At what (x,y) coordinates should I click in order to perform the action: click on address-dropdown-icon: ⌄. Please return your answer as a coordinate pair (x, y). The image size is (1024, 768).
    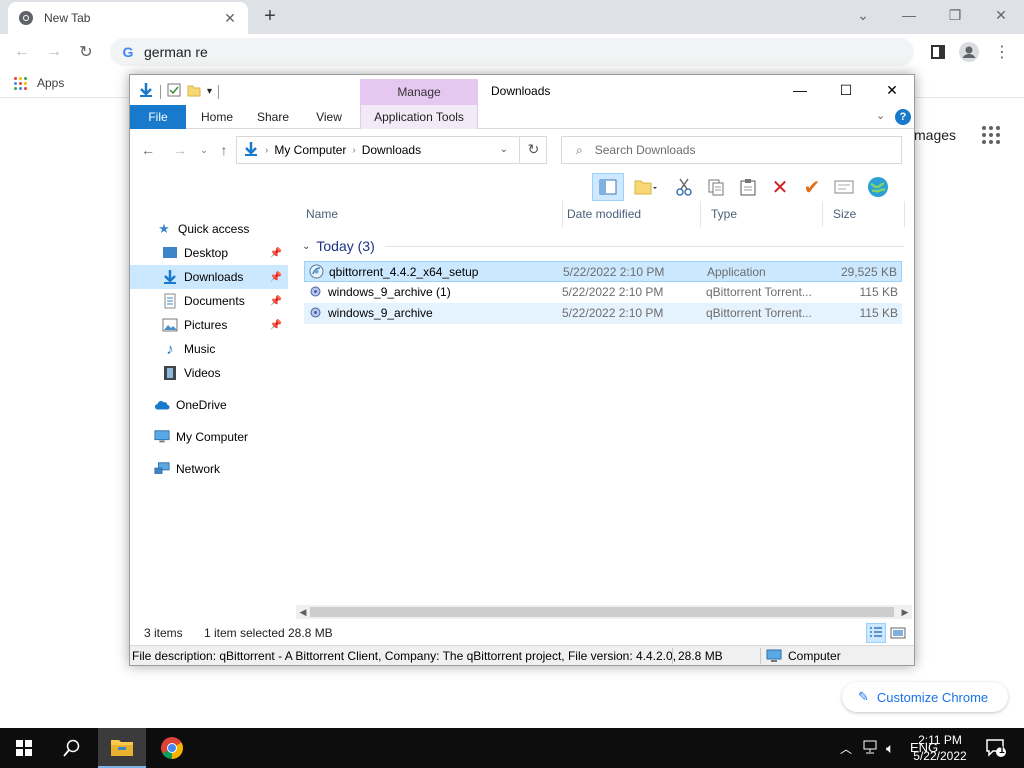
    Looking at the image, I should click on (504, 149).